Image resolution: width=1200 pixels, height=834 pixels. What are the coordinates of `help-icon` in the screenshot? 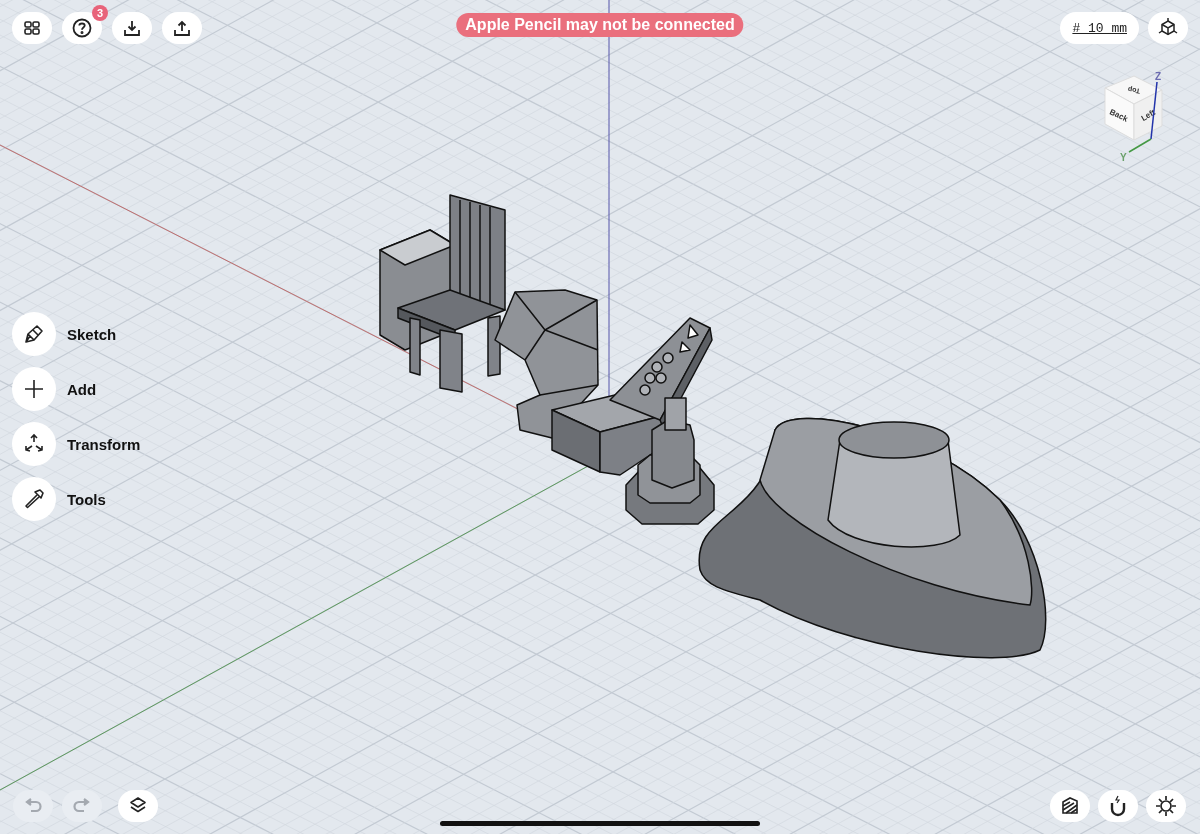 It's located at (82, 28).